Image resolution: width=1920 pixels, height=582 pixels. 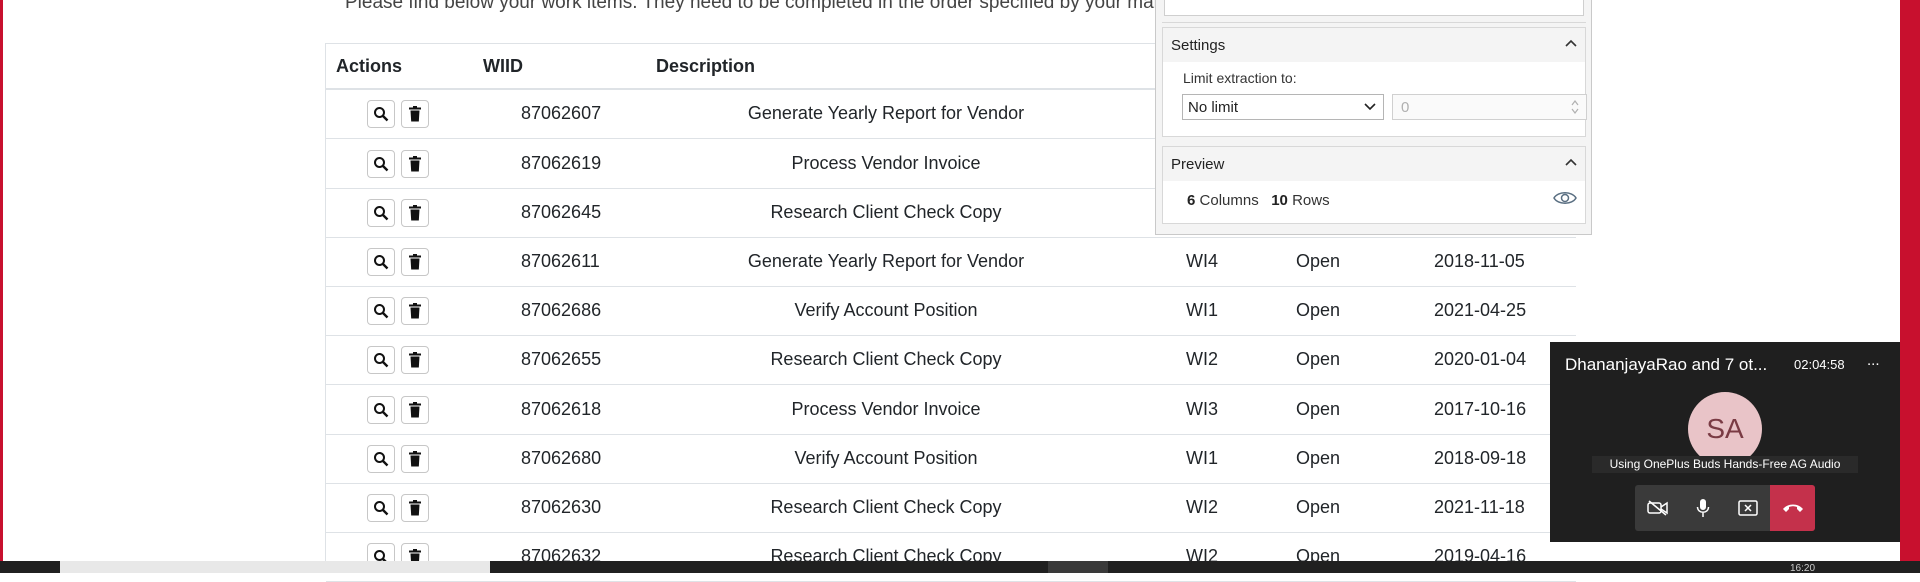 What do you see at coordinates (1792, 508) in the screenshot?
I see `hang-up-button` at bounding box center [1792, 508].